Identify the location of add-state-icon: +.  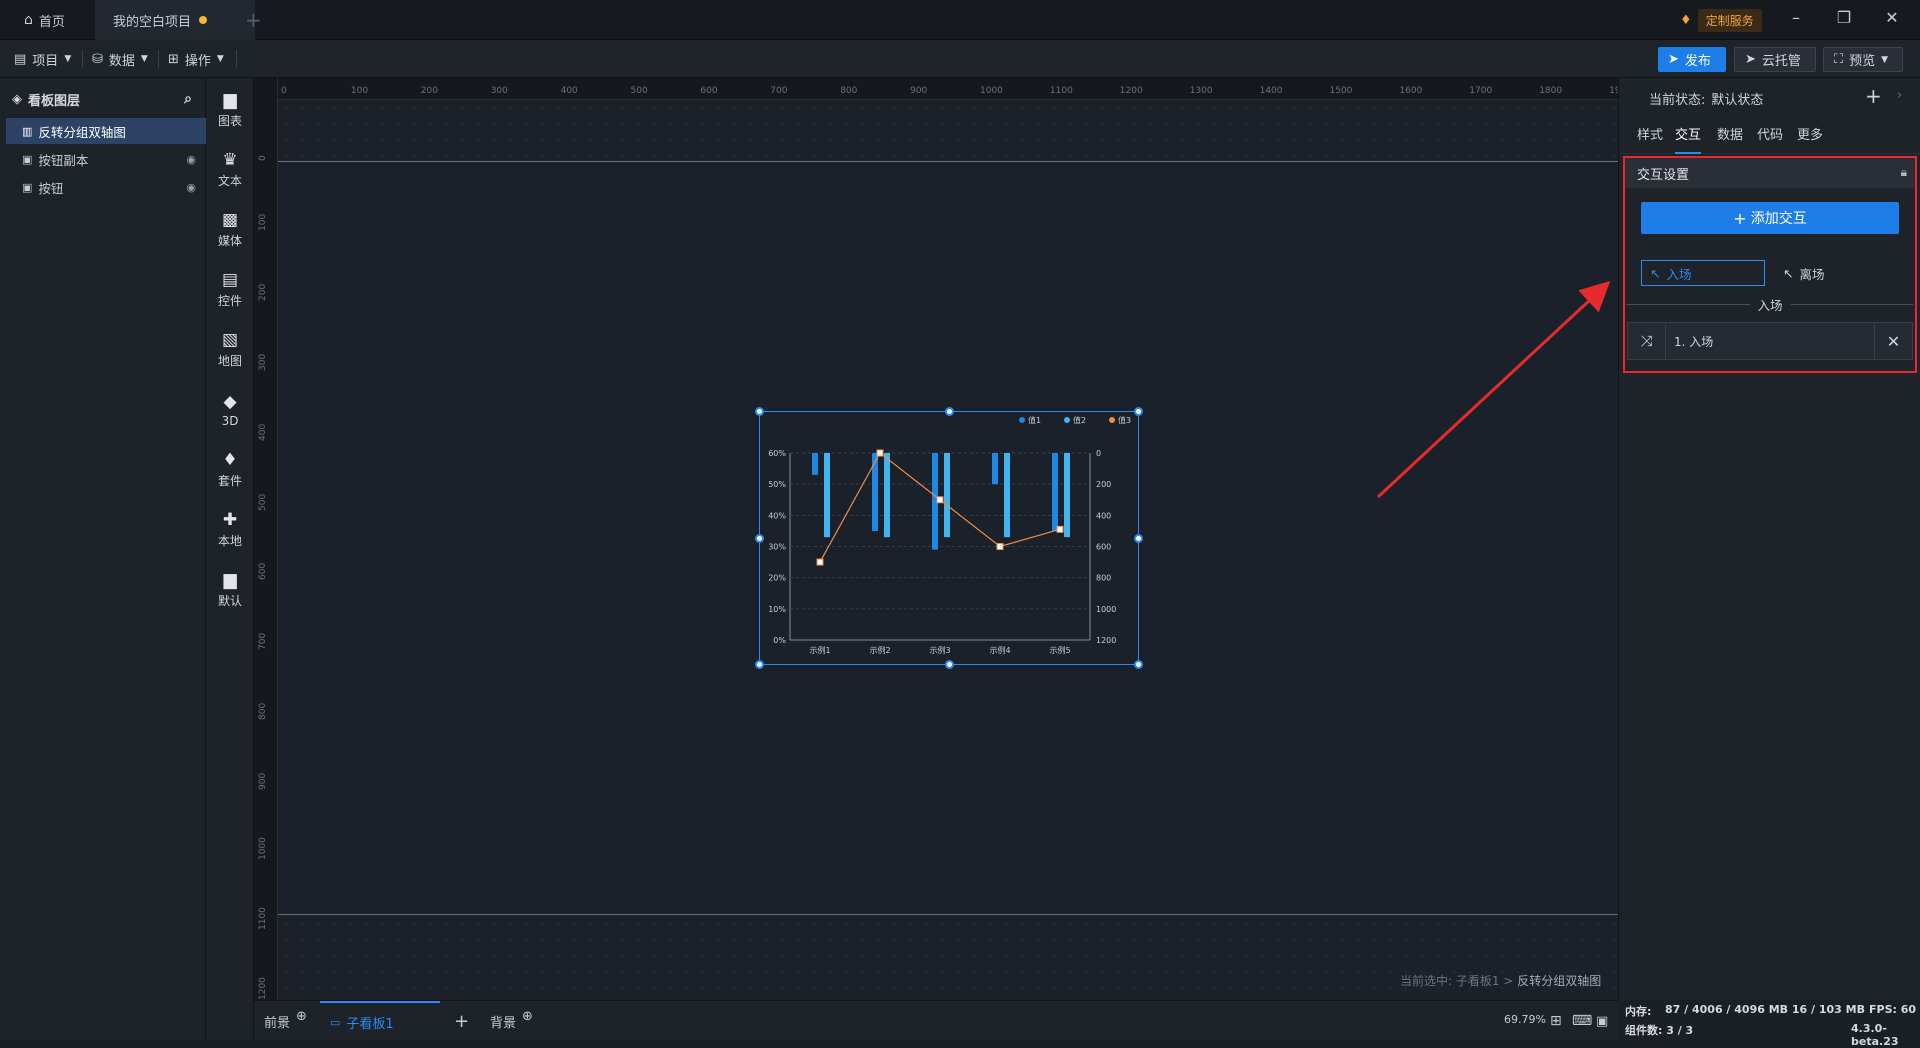
(1873, 96).